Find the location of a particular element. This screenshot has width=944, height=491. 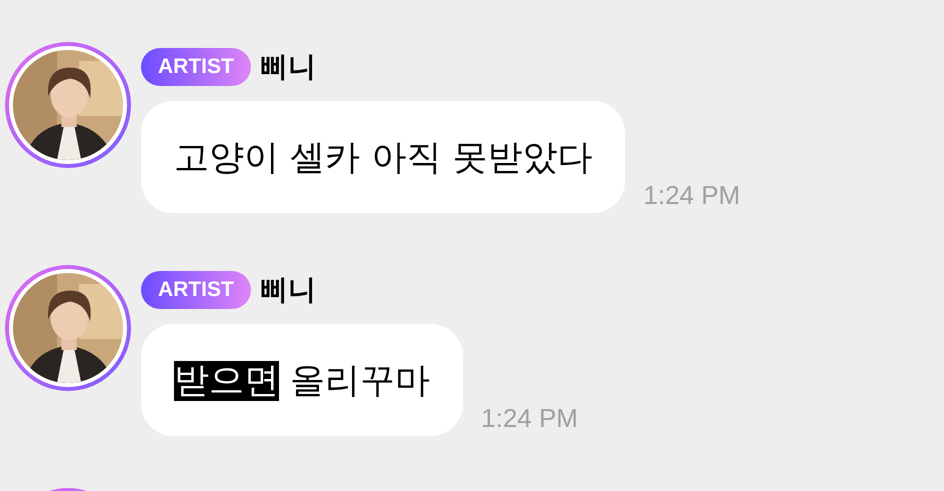

message-text: 고양이 셀카 아직 못받았다 is located at coordinates (383, 158).